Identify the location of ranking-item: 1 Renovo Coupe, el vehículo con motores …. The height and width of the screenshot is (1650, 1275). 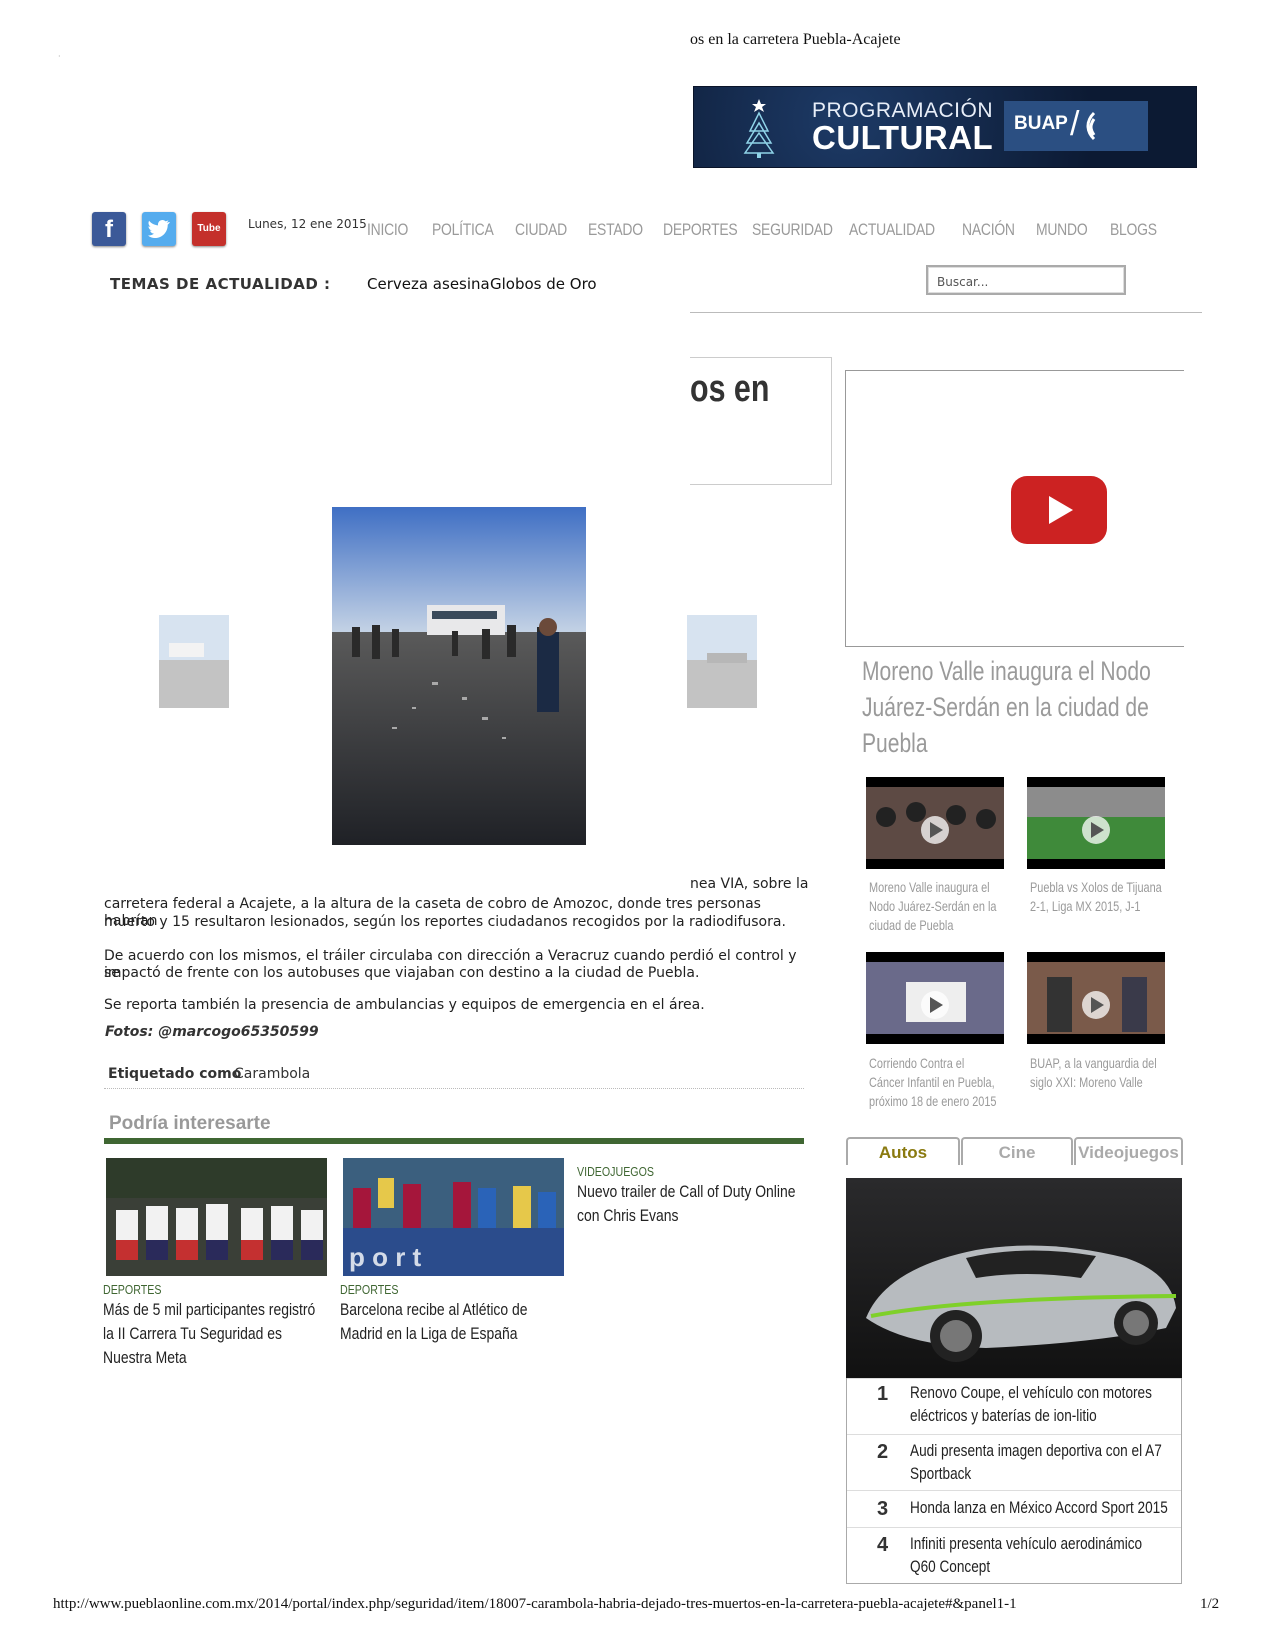
(1014, 1406).